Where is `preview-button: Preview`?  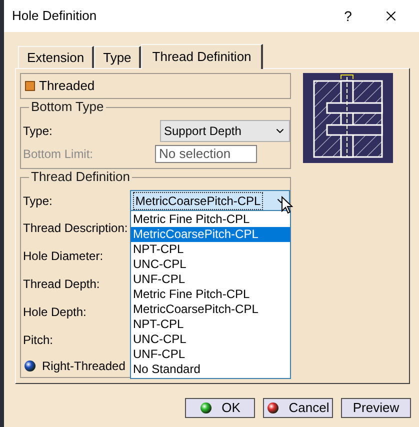
preview-button: Preview is located at coordinates (376, 408).